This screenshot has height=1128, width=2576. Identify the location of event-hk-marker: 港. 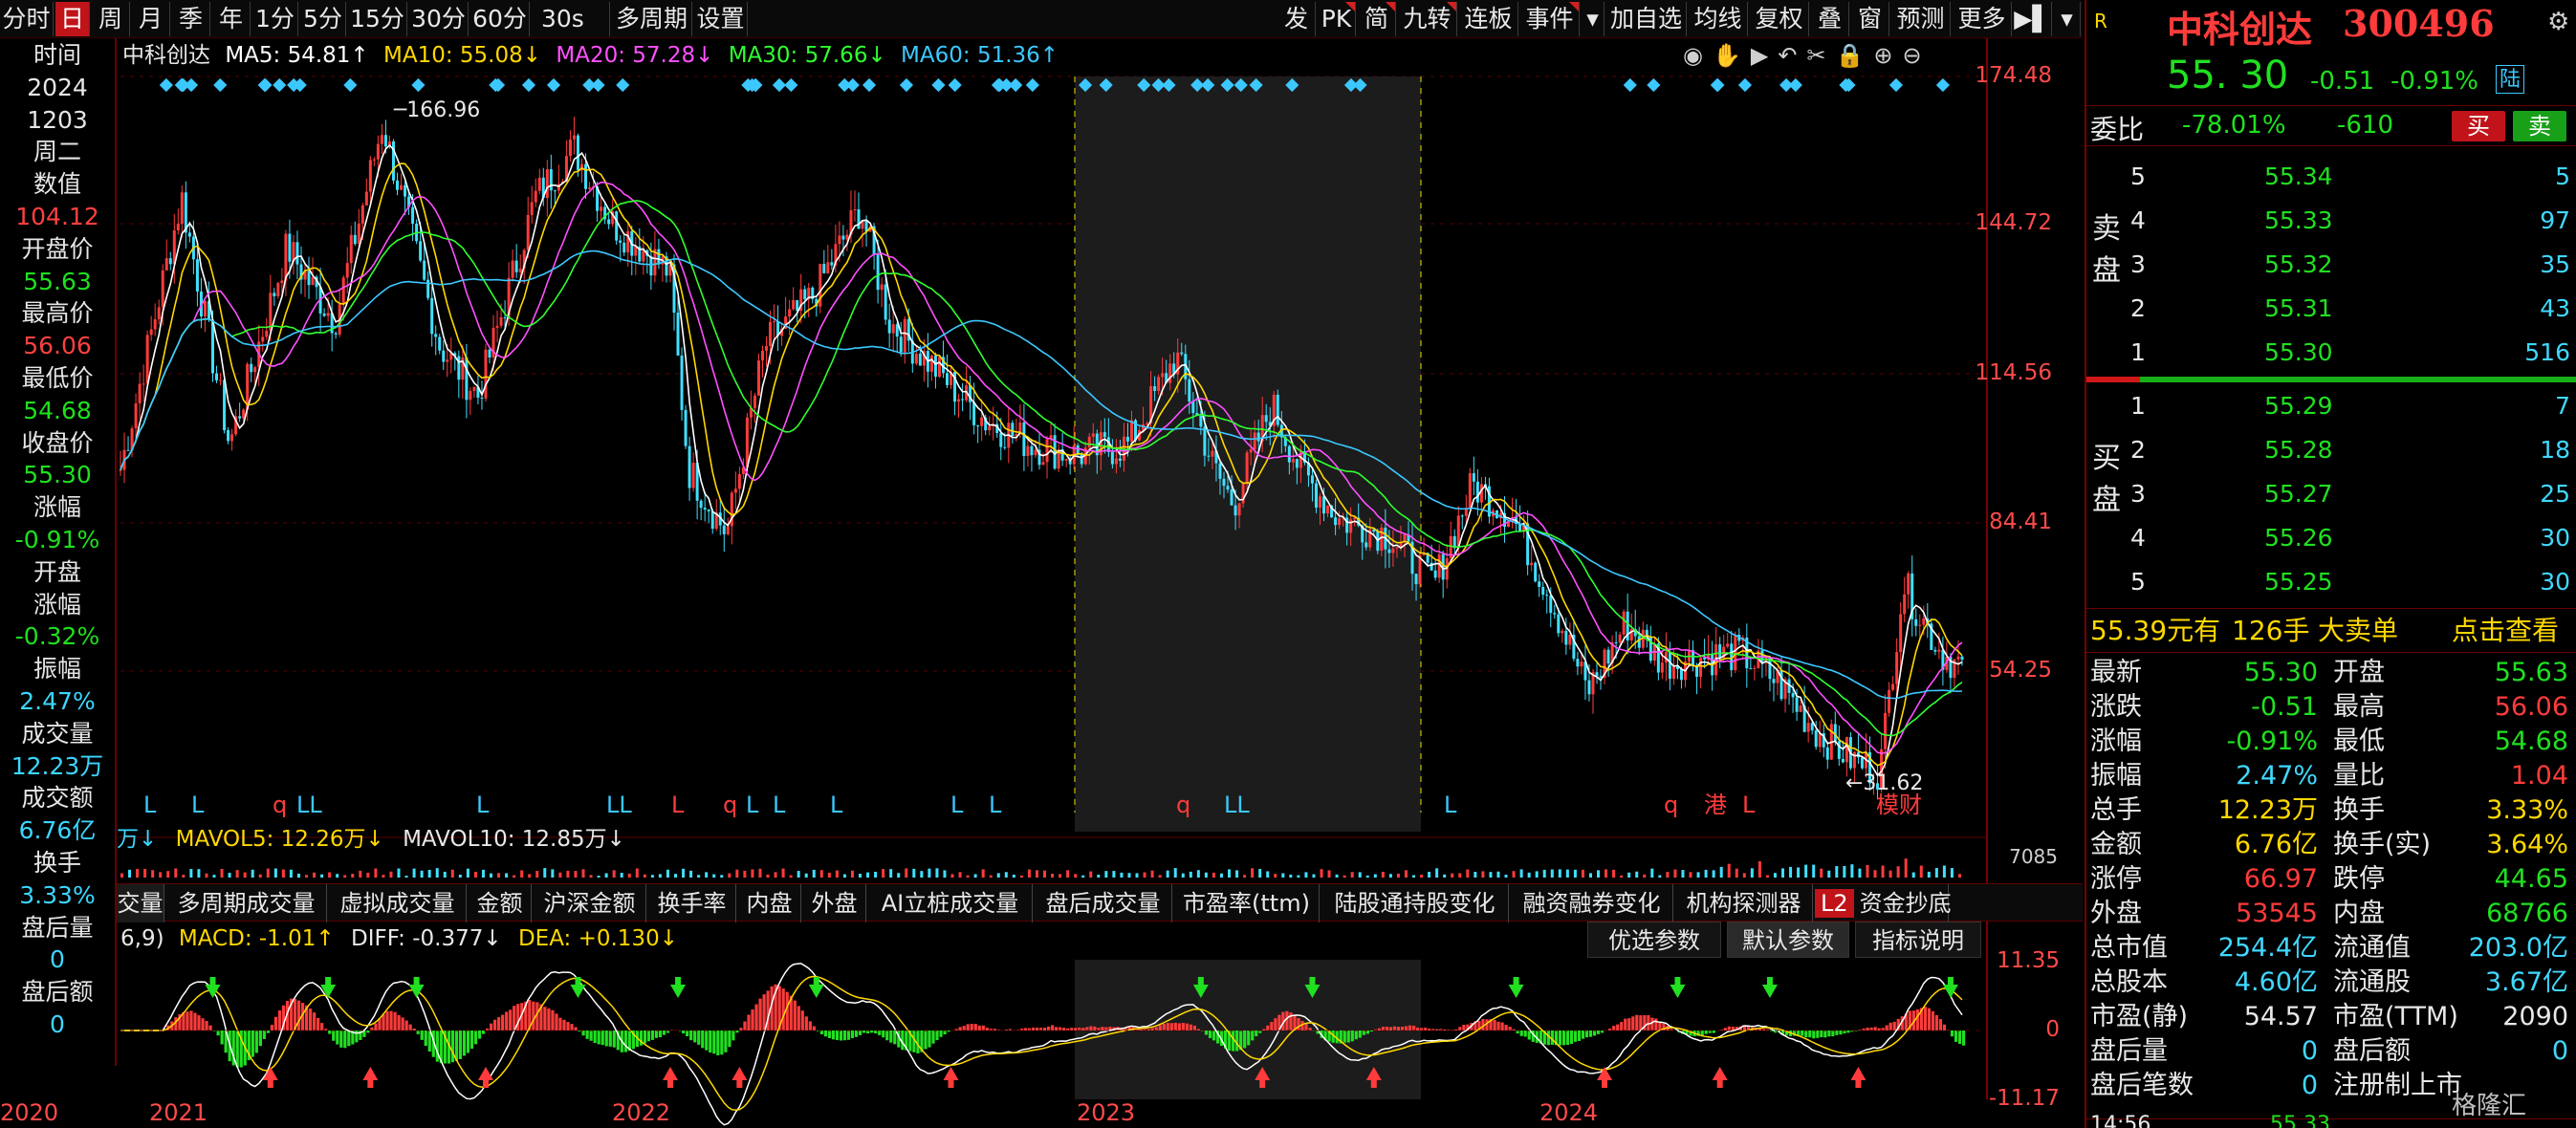
(1715, 805).